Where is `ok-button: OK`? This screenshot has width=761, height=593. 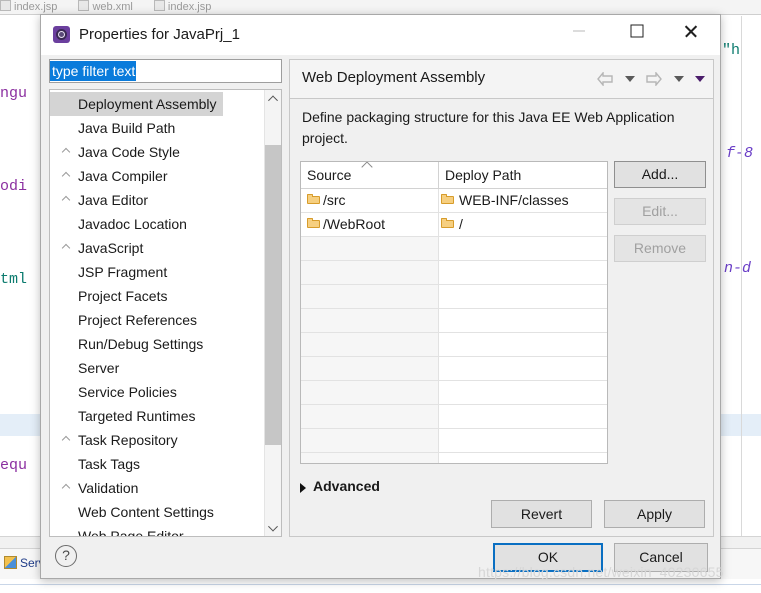
ok-button: OK is located at coordinates (548, 557).